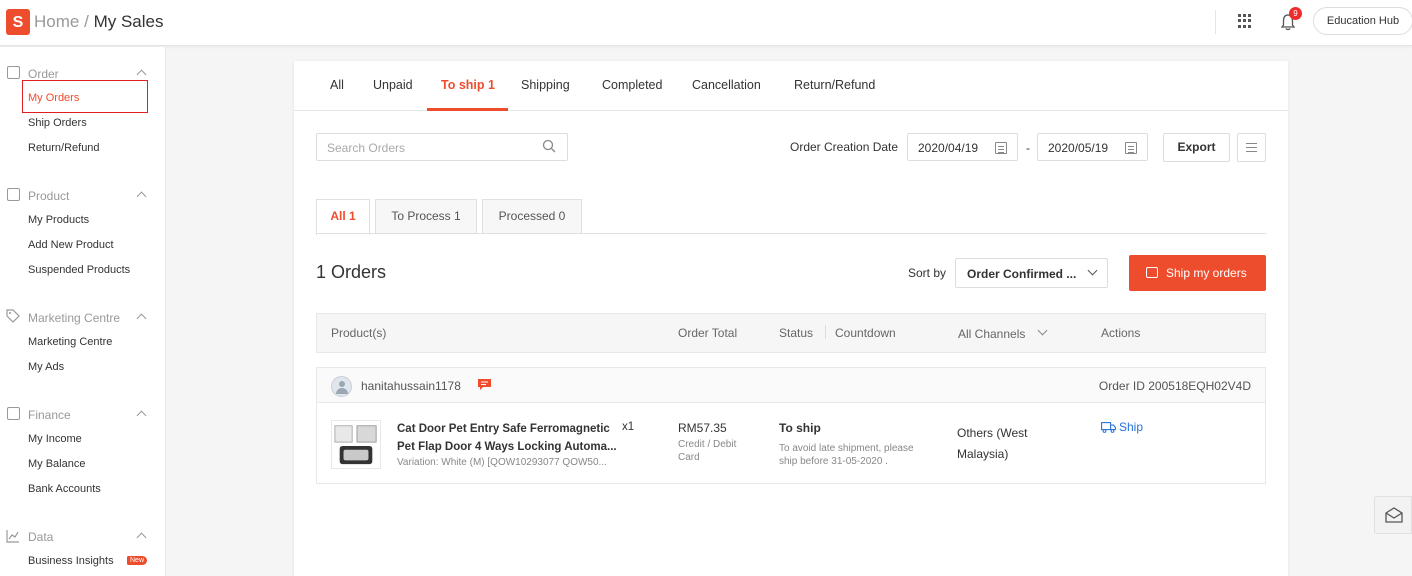  I want to click on truck-icon, so click(1108, 427).